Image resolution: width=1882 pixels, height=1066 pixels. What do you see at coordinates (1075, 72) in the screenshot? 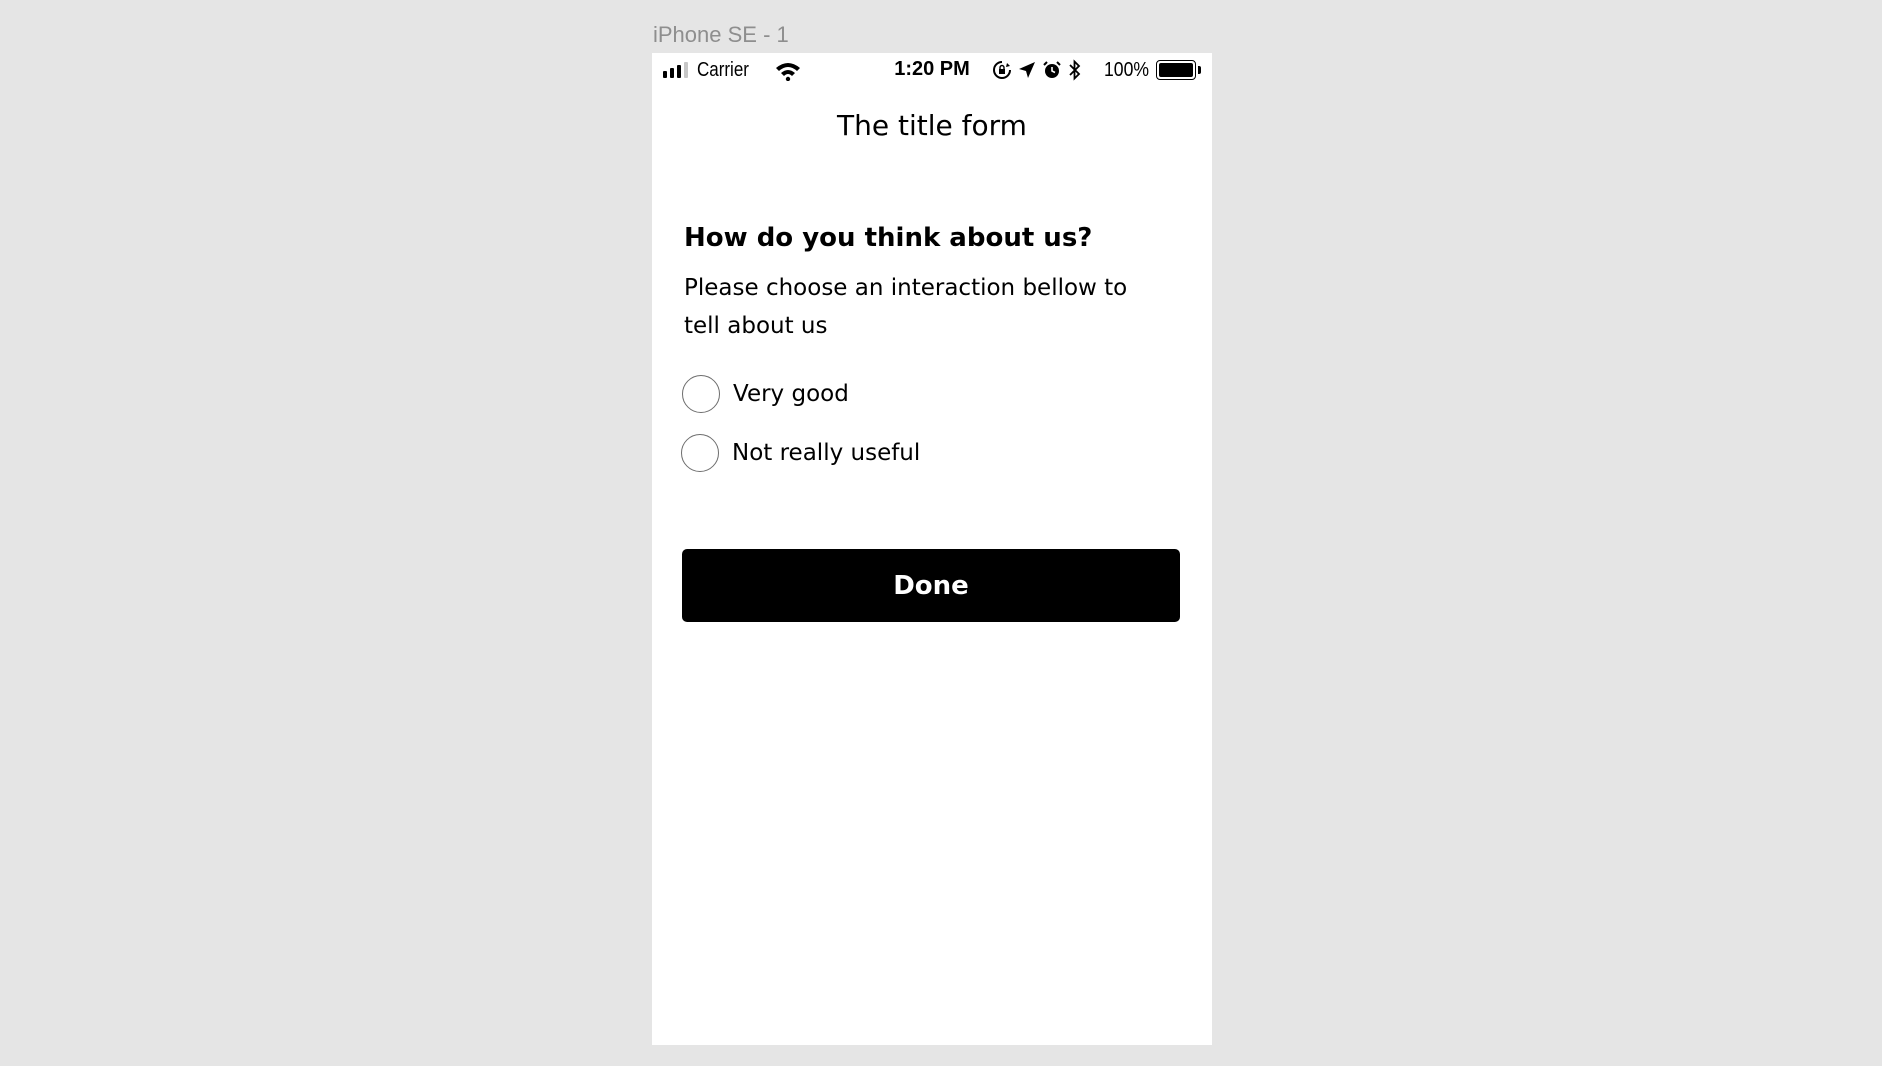
I see `bluetooth-icon` at bounding box center [1075, 72].